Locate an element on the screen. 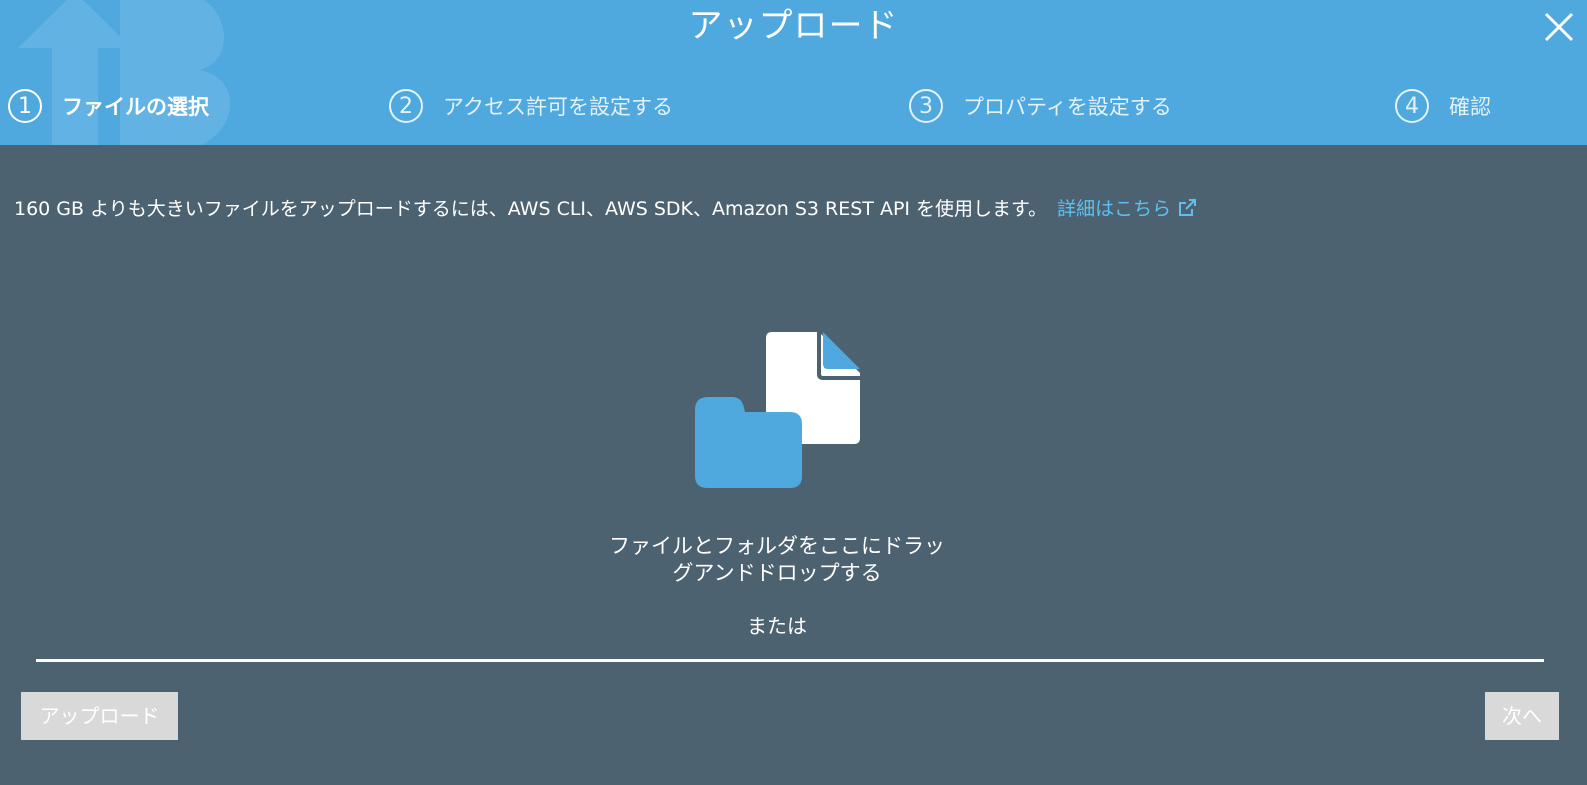 The height and width of the screenshot is (785, 1587). step-number-4: 4 is located at coordinates (1412, 106).